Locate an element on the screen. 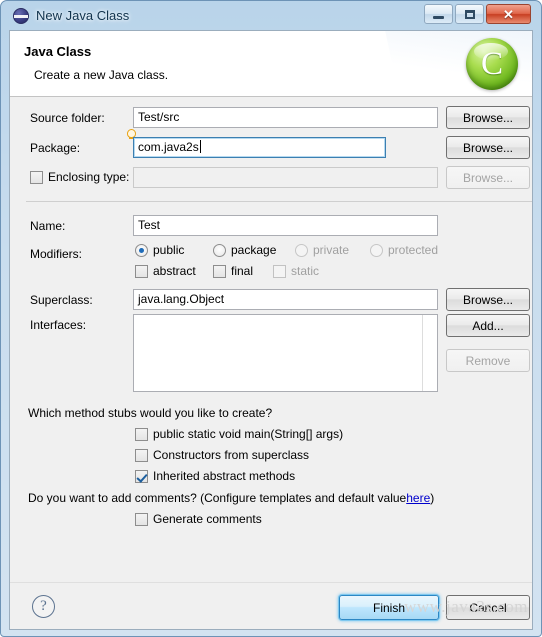 The image size is (542, 637). checkbox-main-label: public static void main(String[] args) is located at coordinates (248, 434).